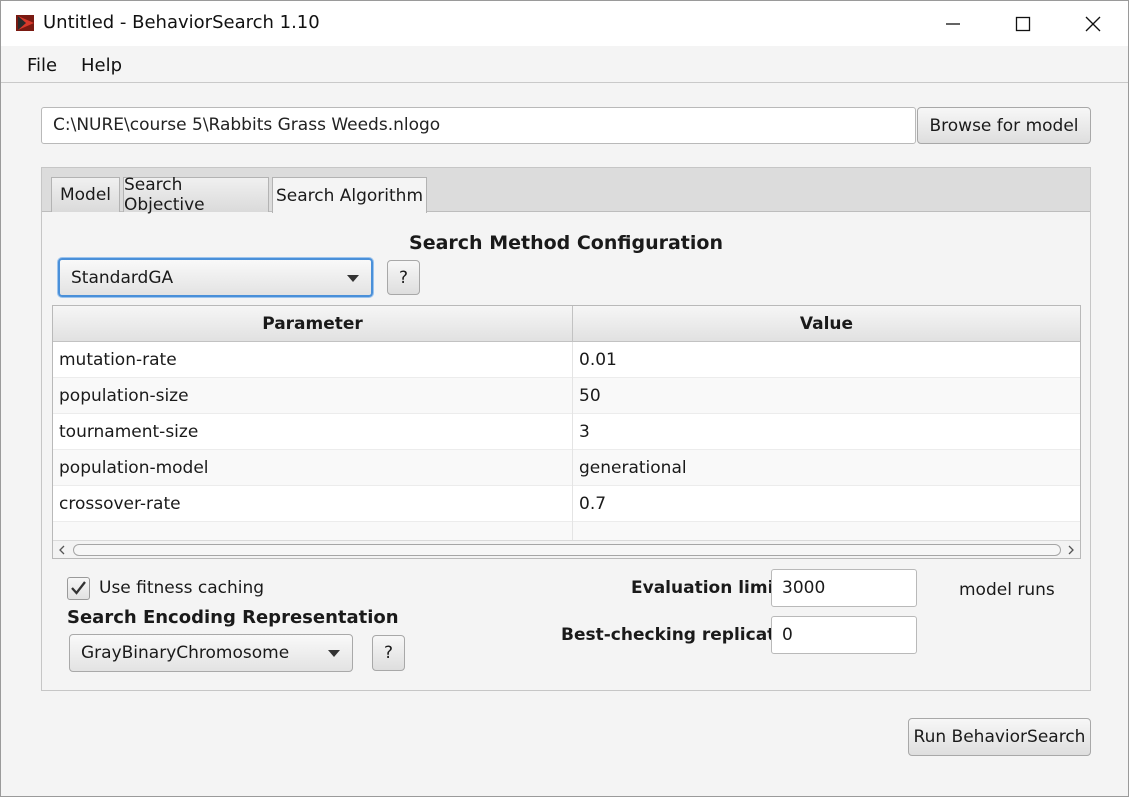  What do you see at coordinates (196, 195) in the screenshot?
I see `tab-search-objective: Search Objective` at bounding box center [196, 195].